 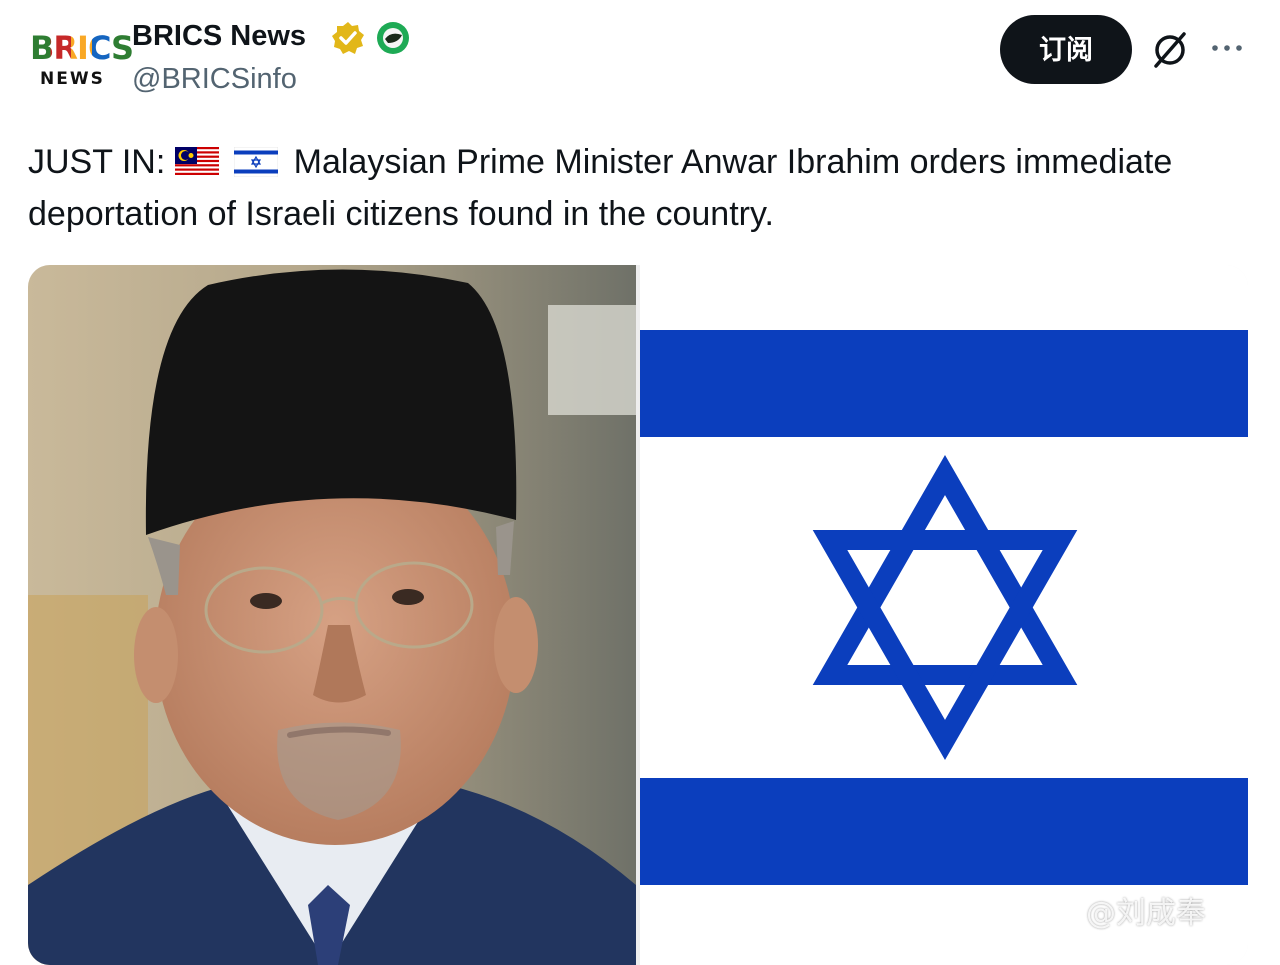 I want to click on avatar-logo-text: BRICS, so click(x=82, y=48).